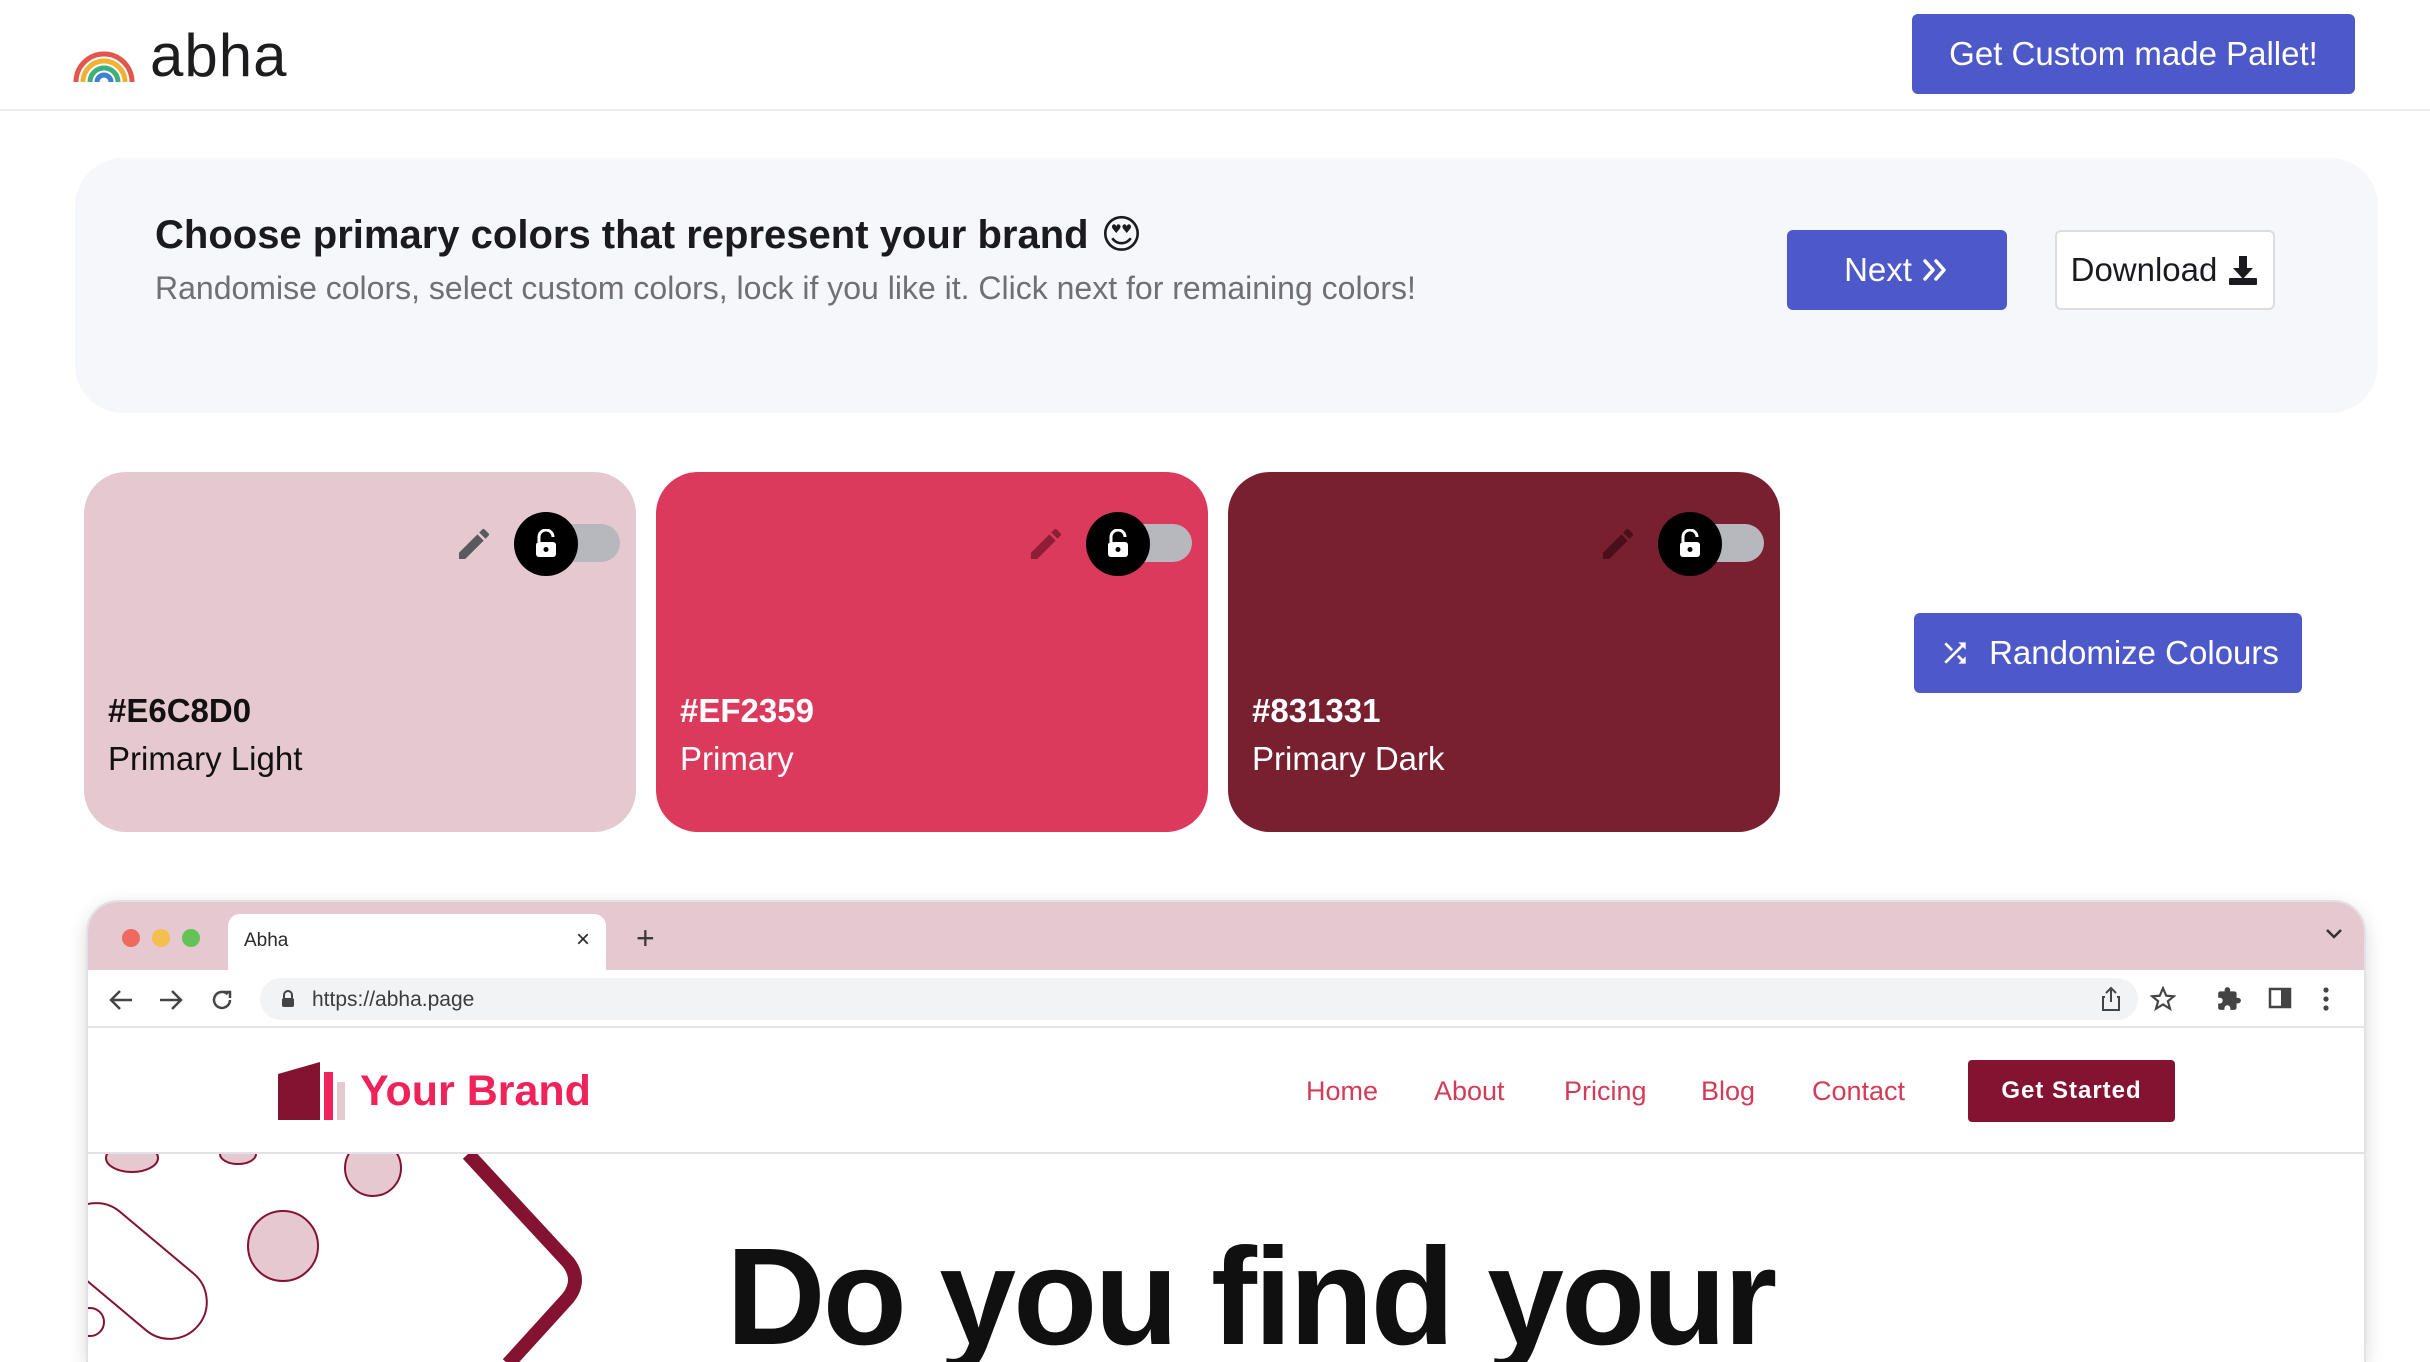 The height and width of the screenshot is (1362, 2430). I want to click on swatch-primary: #EF2359 Primary, so click(932, 652).